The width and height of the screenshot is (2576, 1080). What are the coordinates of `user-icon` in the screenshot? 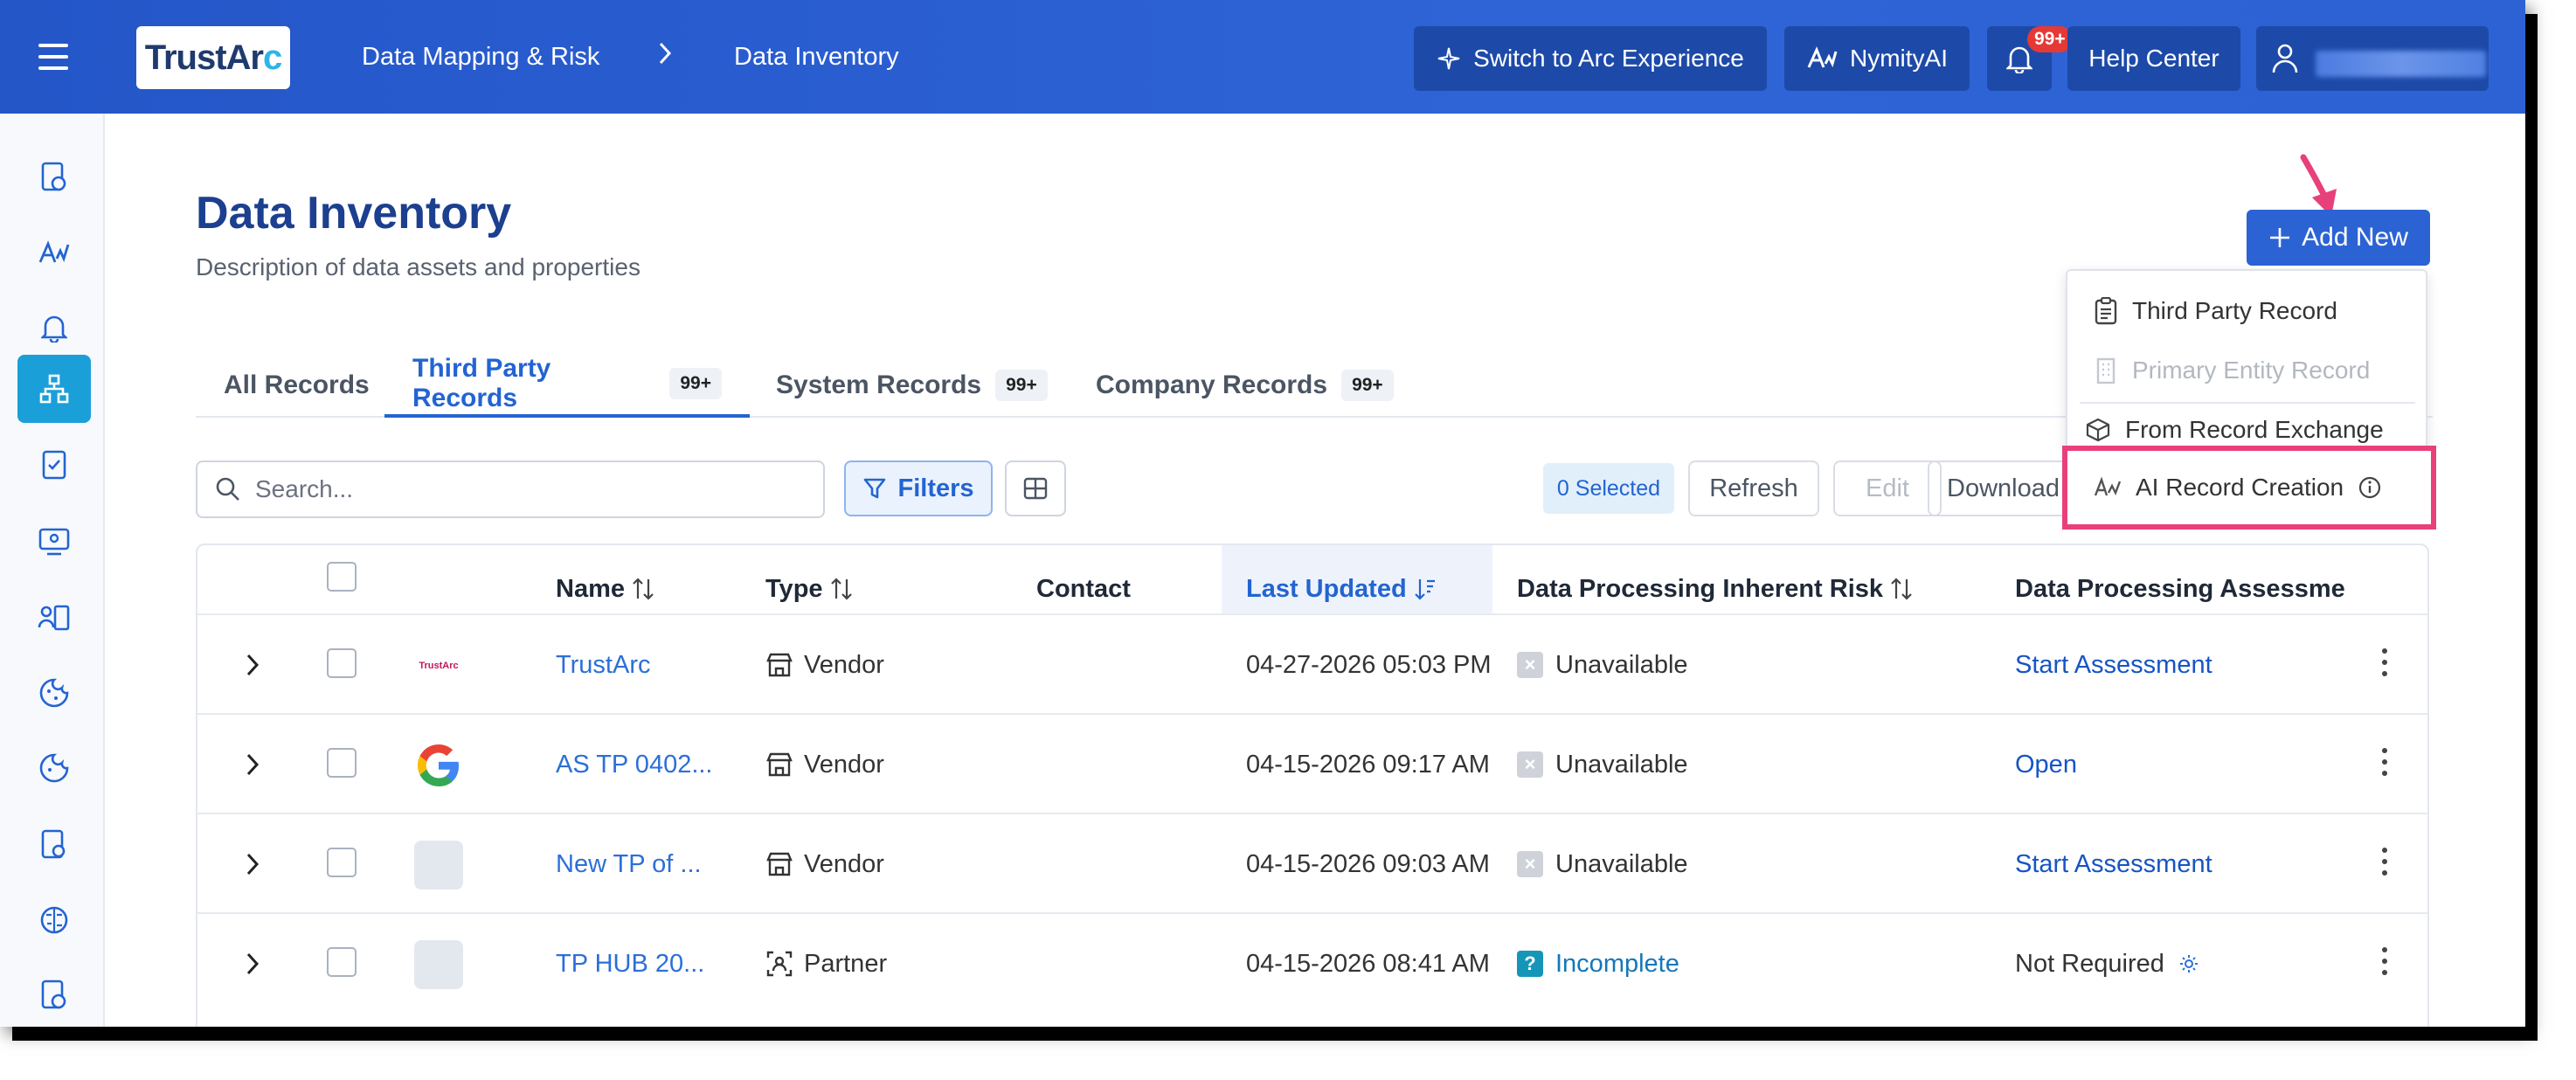 It's located at (2285, 58).